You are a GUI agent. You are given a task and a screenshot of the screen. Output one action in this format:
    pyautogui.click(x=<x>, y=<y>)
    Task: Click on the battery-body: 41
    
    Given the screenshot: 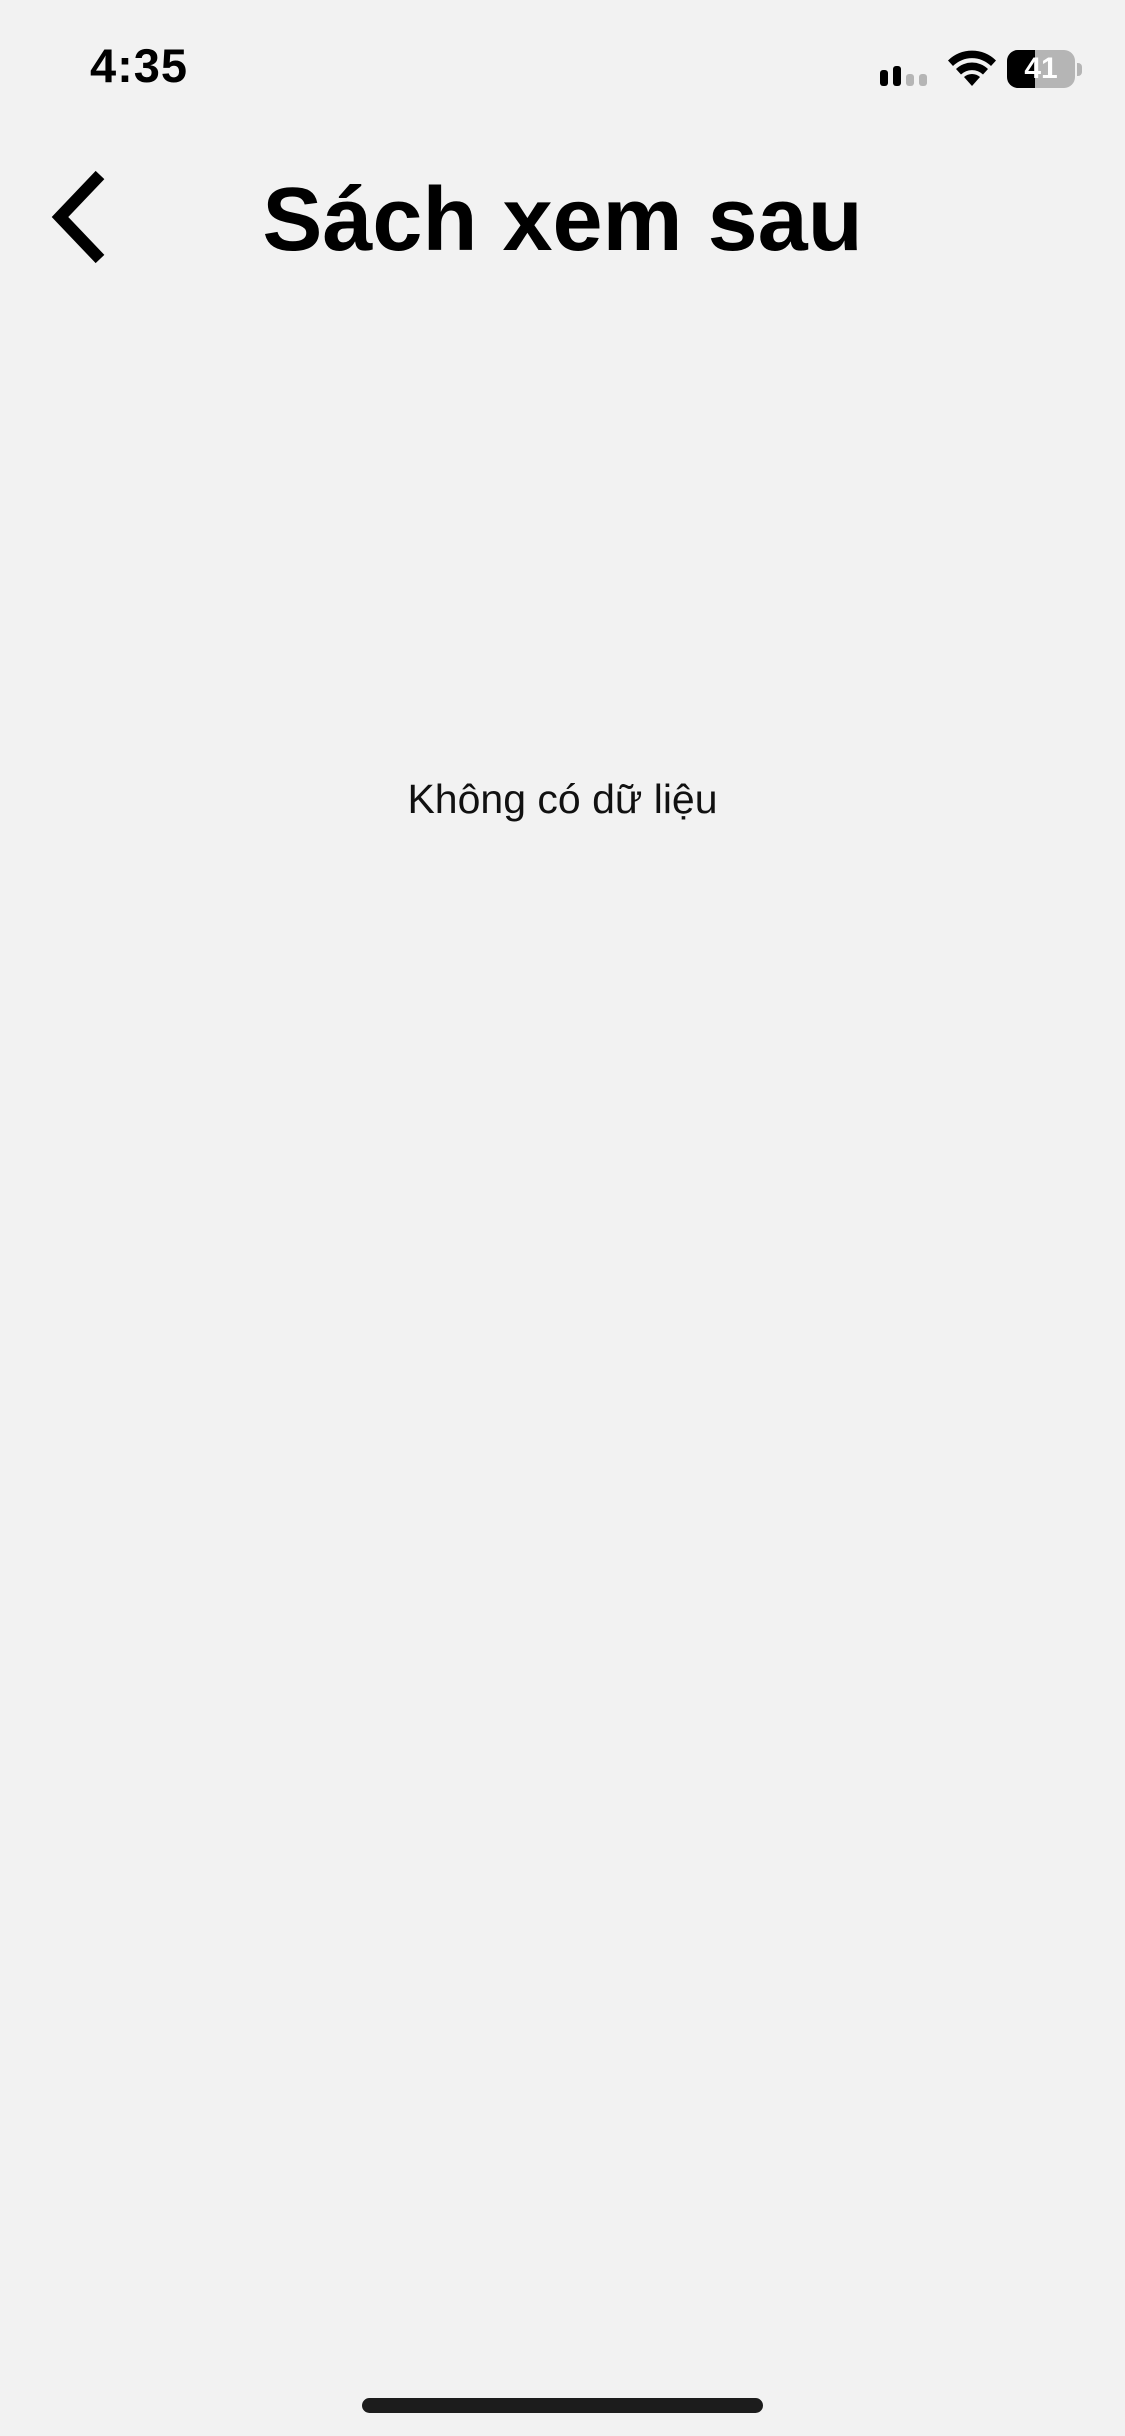 What is the action you would take?
    pyautogui.click(x=1041, y=69)
    